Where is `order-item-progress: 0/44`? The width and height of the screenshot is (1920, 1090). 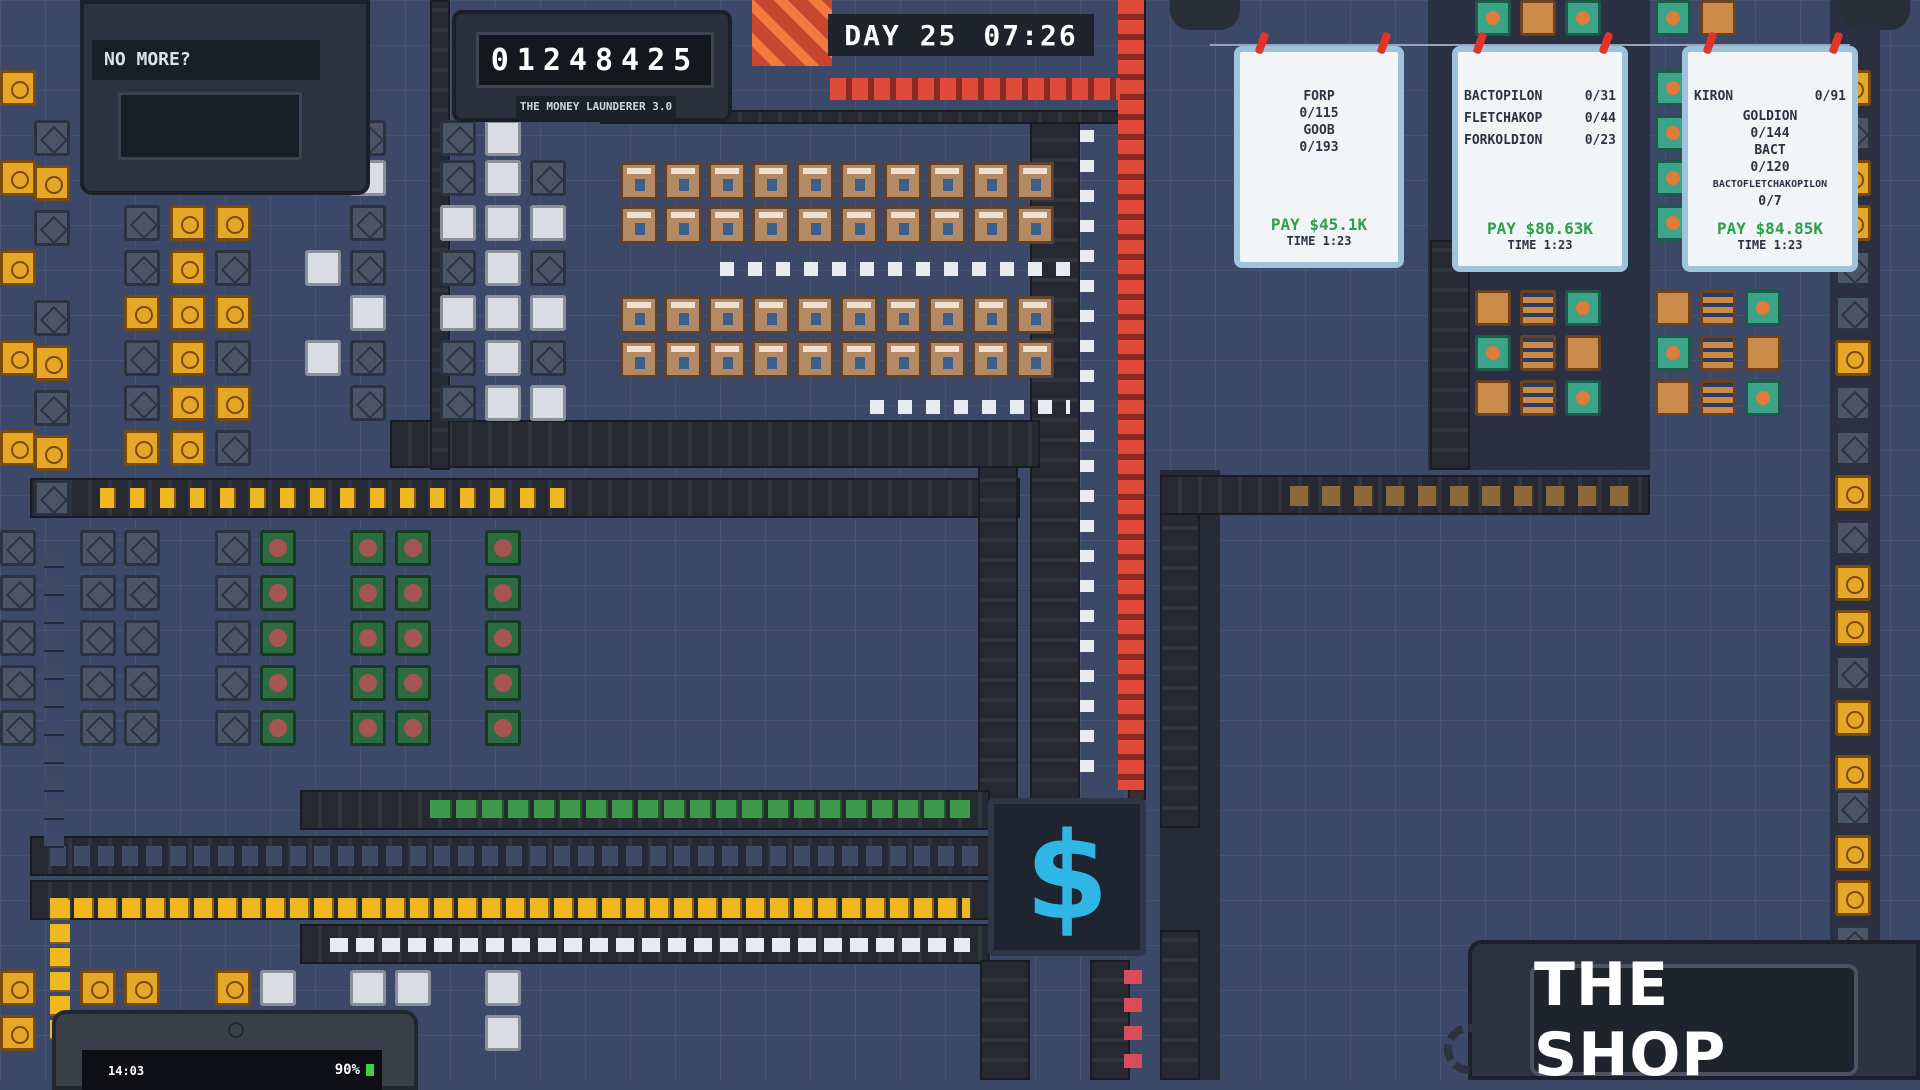
order-item-progress: 0/44 is located at coordinates (1600, 118).